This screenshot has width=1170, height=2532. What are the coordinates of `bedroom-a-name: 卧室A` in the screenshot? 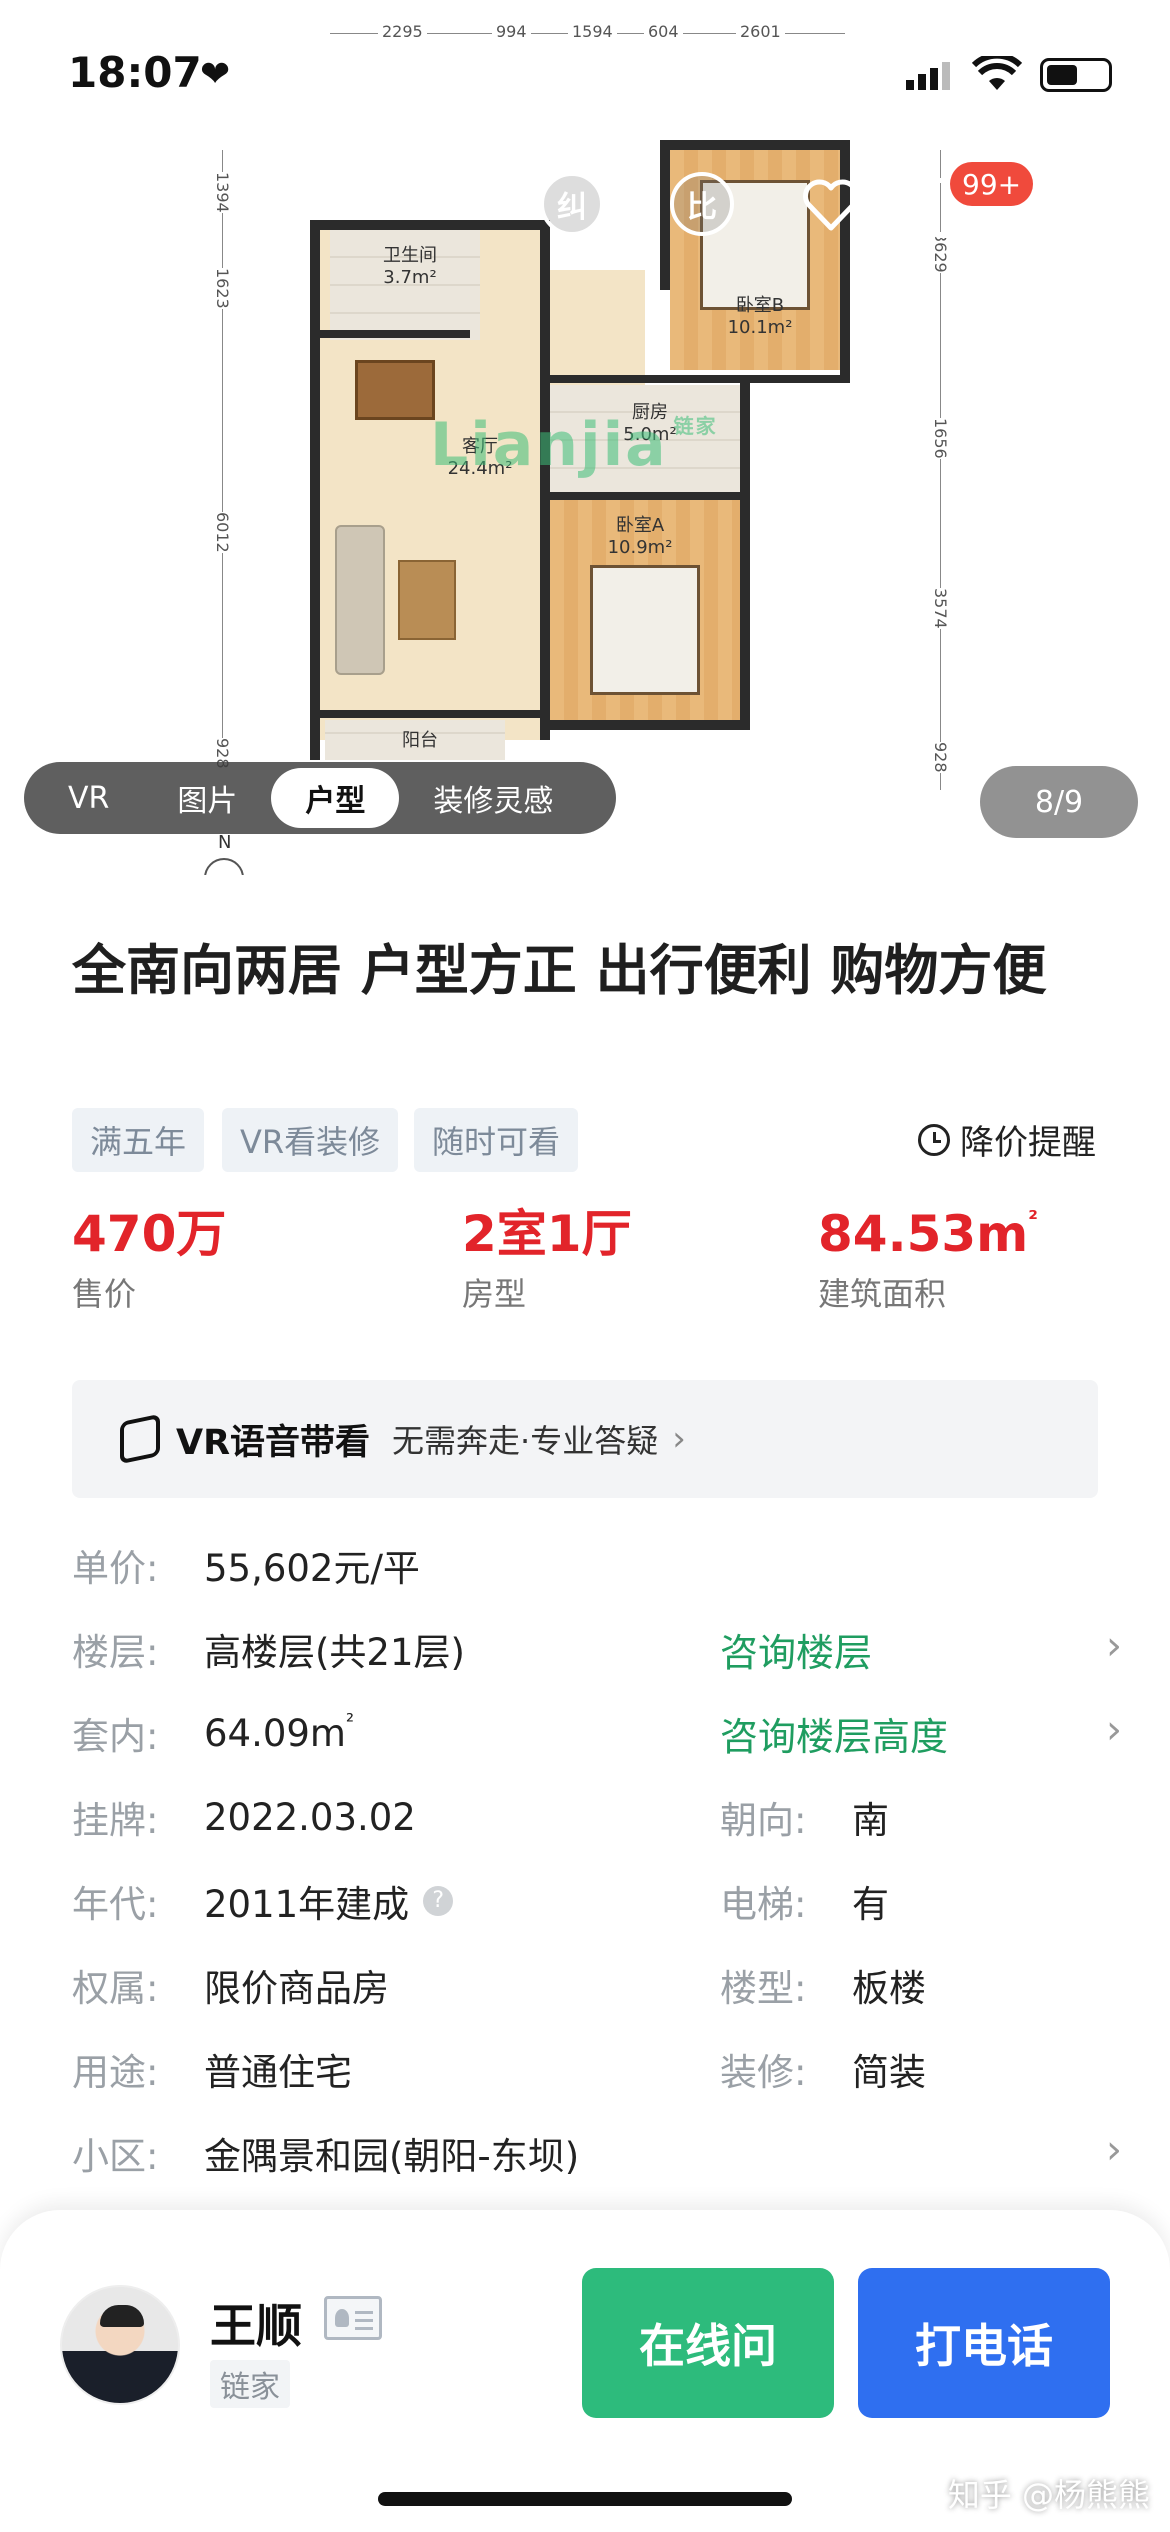 It's located at (640, 525).